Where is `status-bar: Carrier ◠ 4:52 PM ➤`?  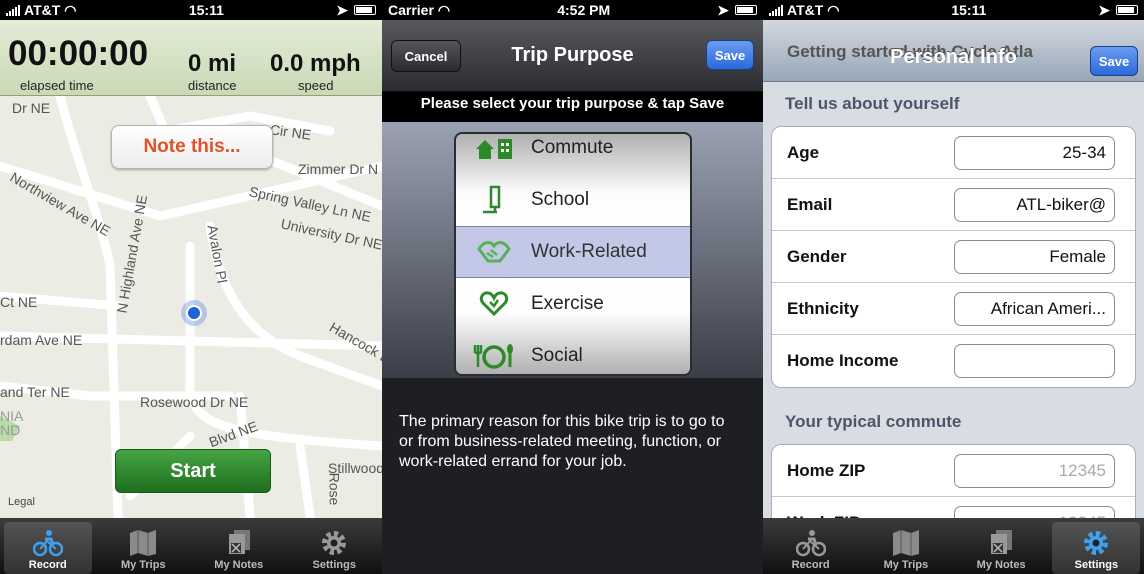
status-bar: Carrier ◠ 4:52 PM ➤ is located at coordinates (572, 10).